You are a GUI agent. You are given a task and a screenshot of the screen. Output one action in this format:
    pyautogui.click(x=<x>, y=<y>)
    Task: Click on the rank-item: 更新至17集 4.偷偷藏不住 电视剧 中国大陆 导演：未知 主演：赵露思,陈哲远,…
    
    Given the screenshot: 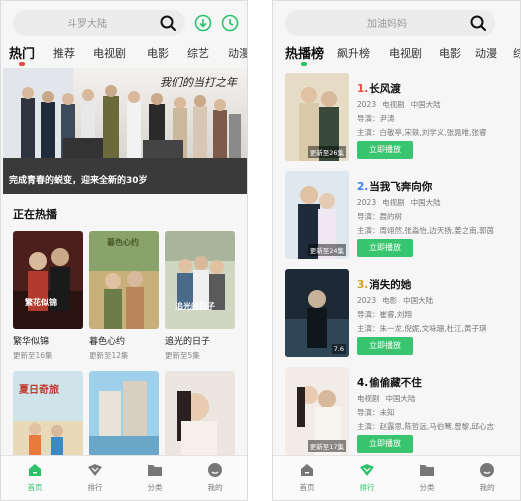 What is the action you would take?
    pyautogui.click(x=400, y=412)
    